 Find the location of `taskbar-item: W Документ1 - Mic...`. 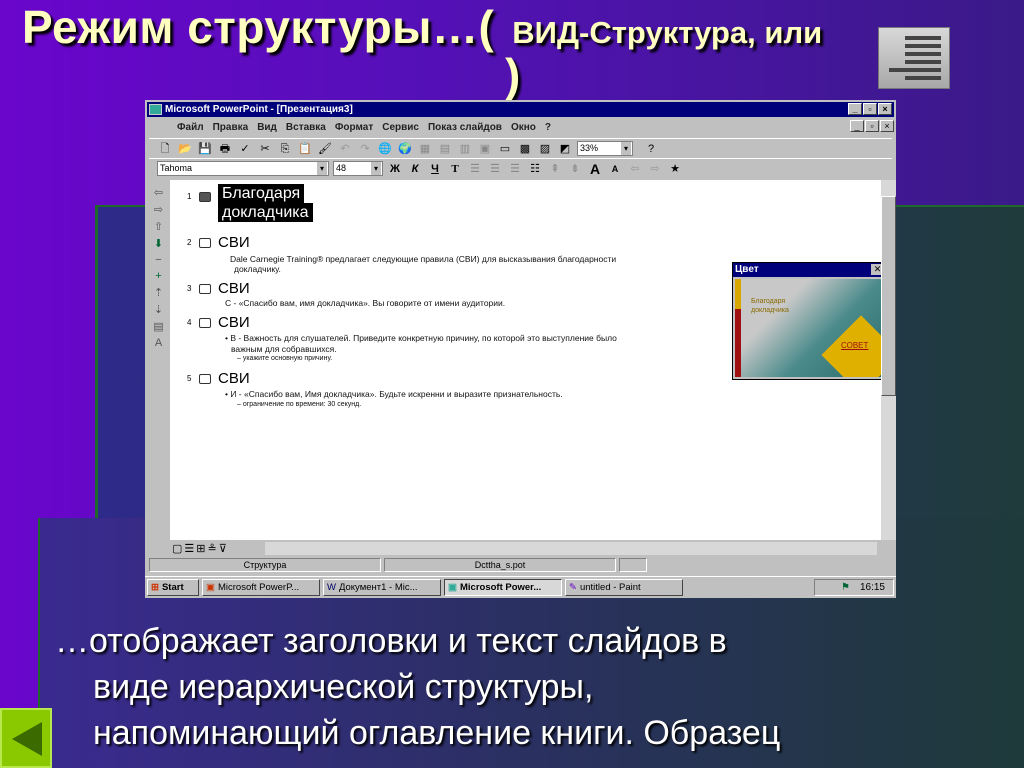

taskbar-item: W Документ1 - Mic... is located at coordinates (382, 587).